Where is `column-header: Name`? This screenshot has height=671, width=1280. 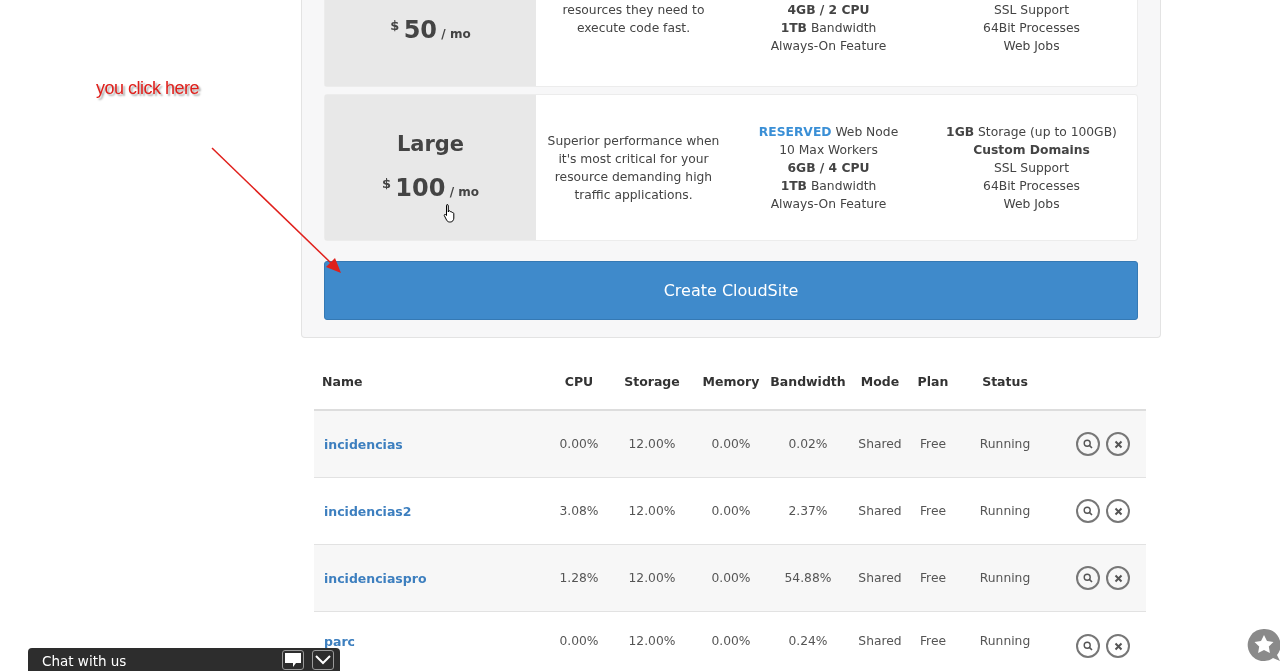 column-header: Name is located at coordinates (342, 381).